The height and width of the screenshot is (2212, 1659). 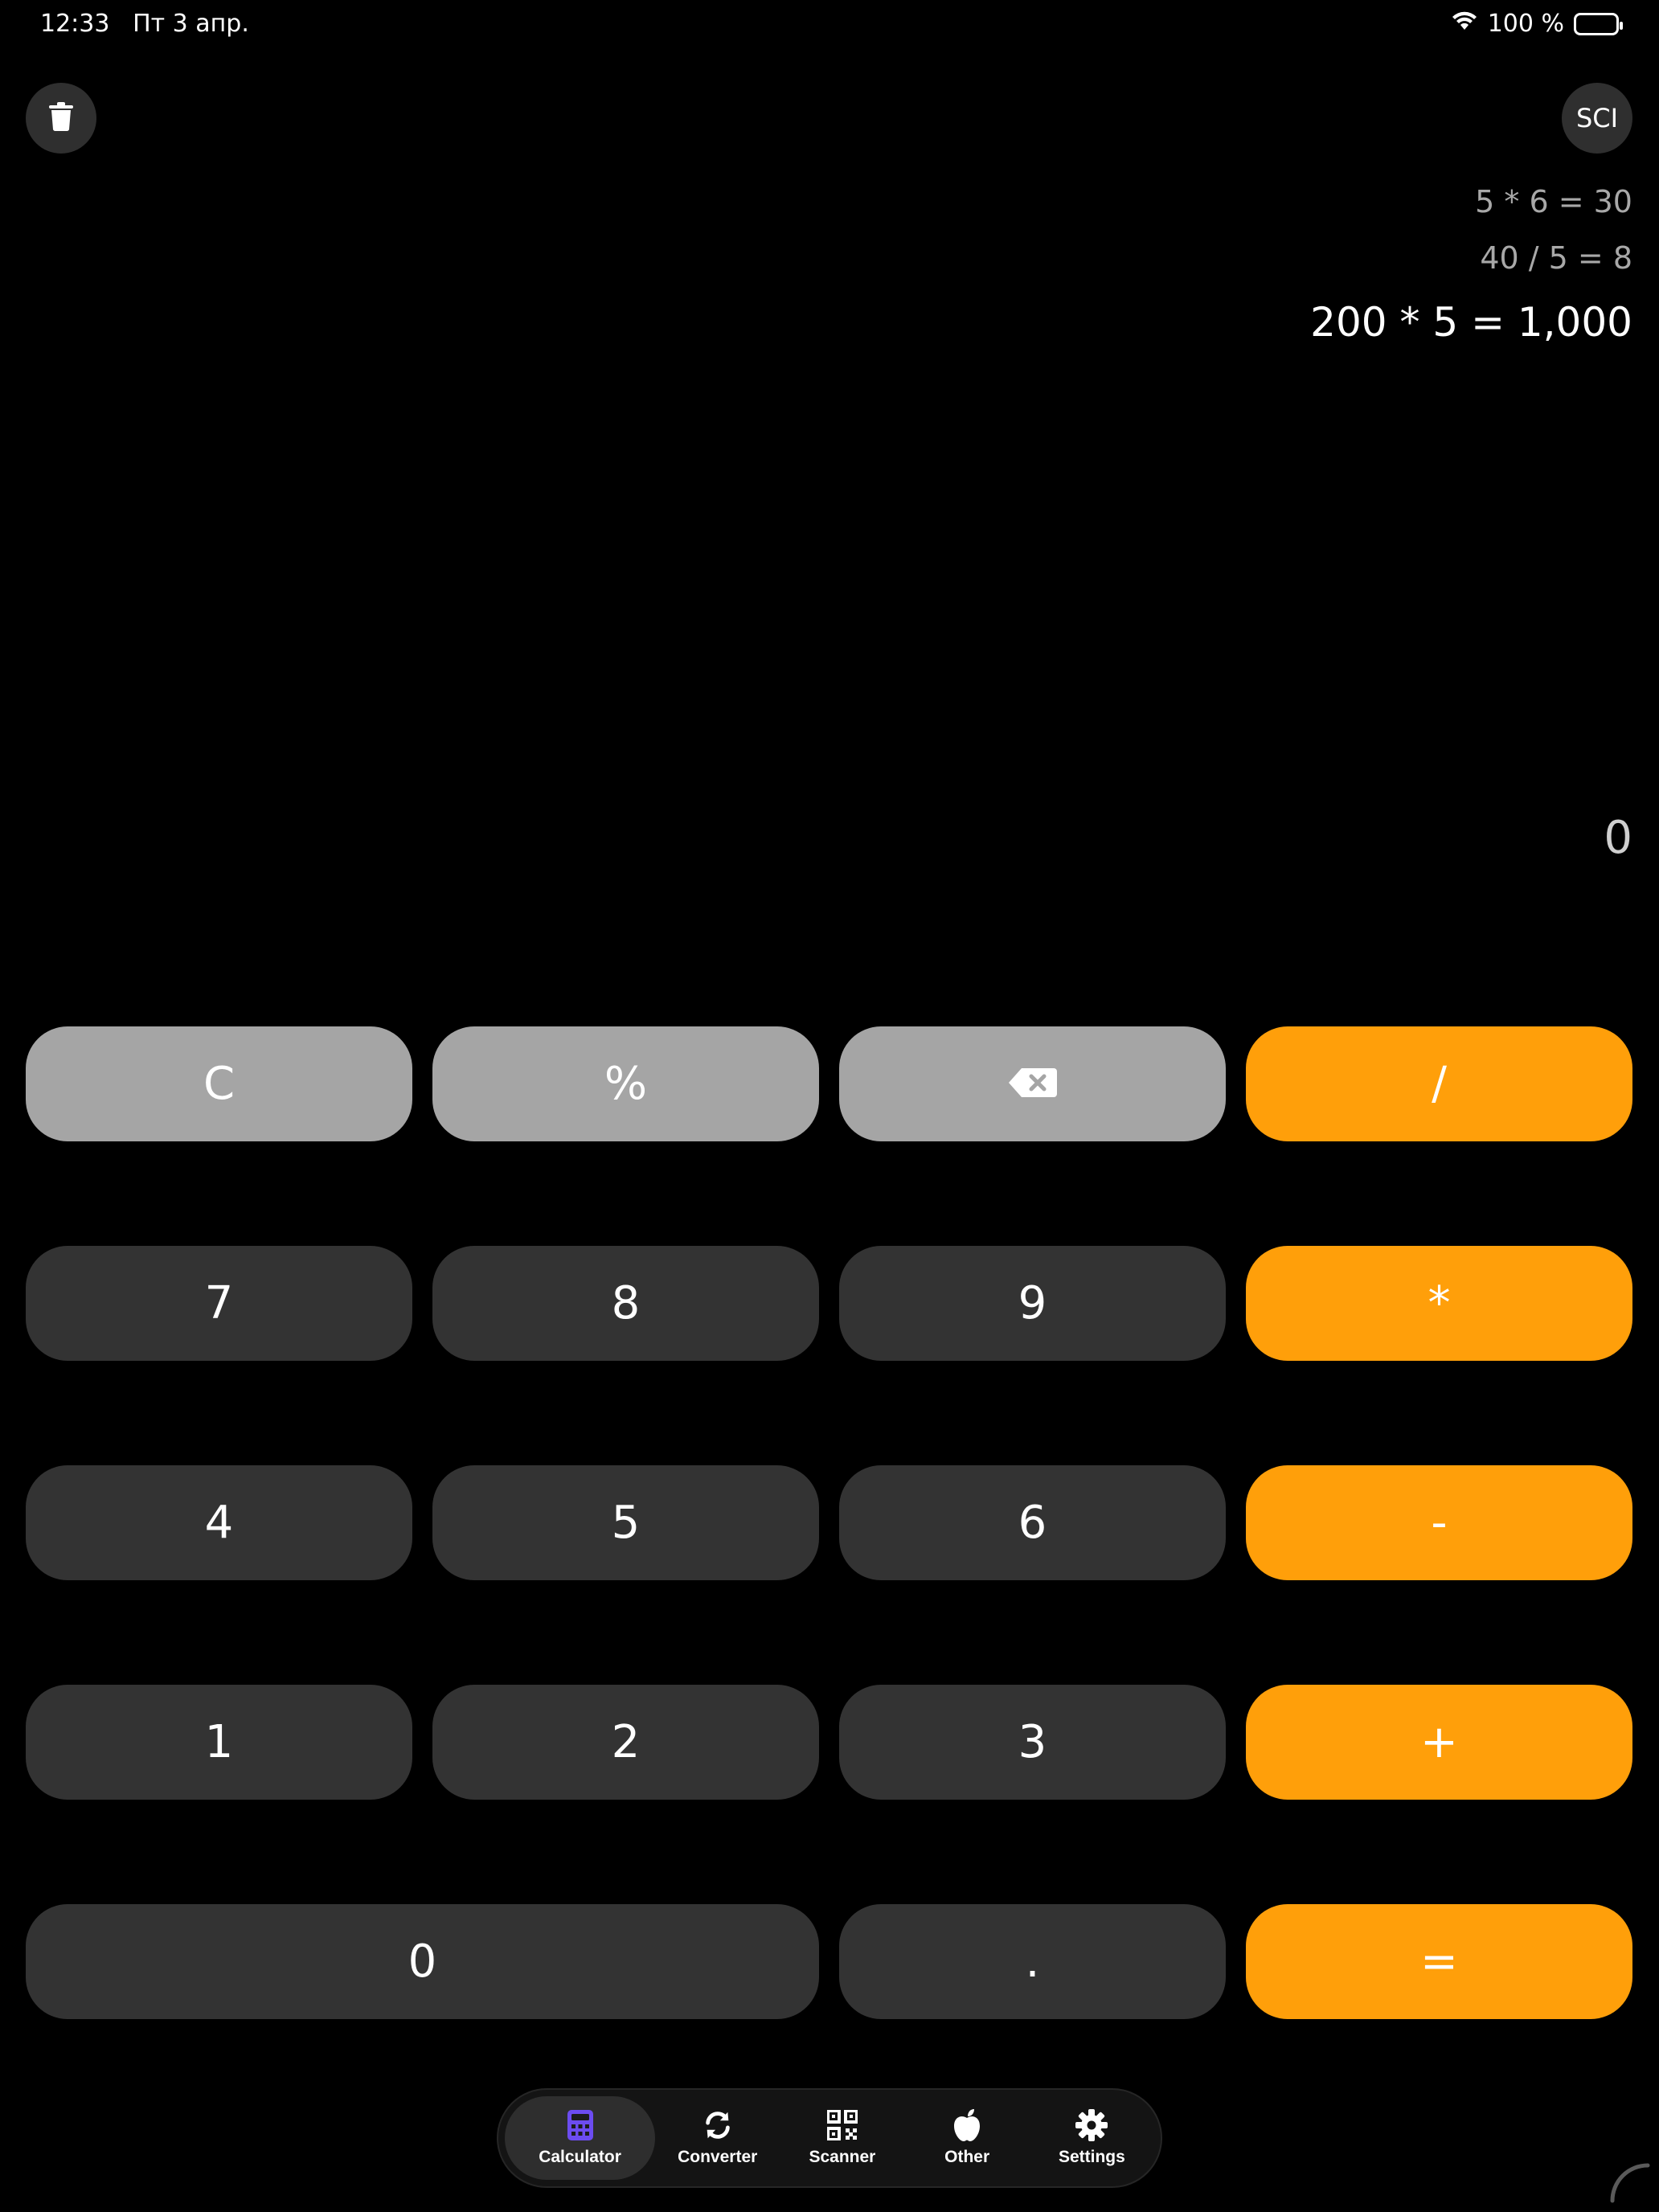 I want to click on history-item: 40 / 5 = 8, so click(x=1471, y=258).